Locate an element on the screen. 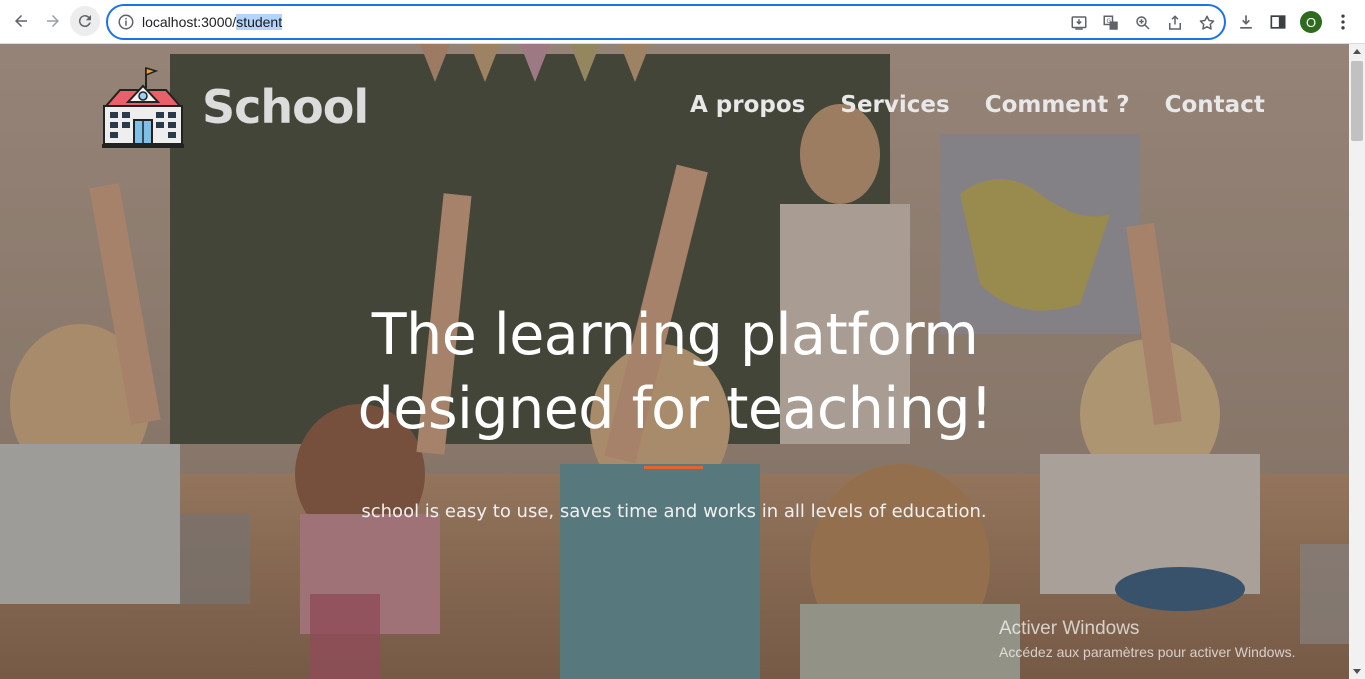 The image size is (1365, 679). url-path-selected: student is located at coordinates (259, 22).